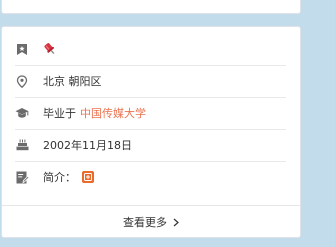 This screenshot has height=247, width=335. I want to click on medal-row, so click(150, 49).